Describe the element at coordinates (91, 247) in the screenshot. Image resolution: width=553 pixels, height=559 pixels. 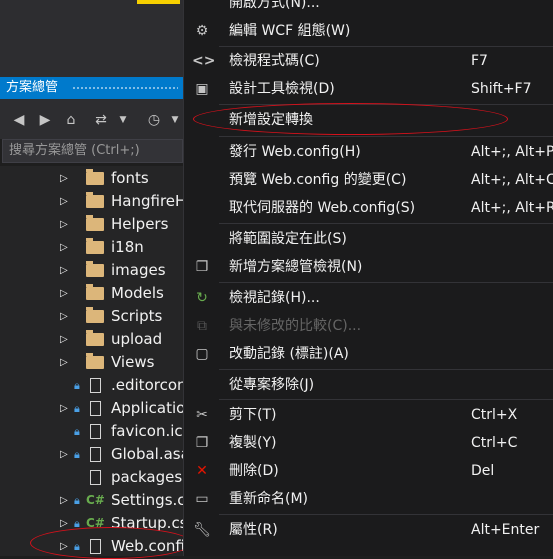
I see `tree-item: ▷ i18n` at that location.